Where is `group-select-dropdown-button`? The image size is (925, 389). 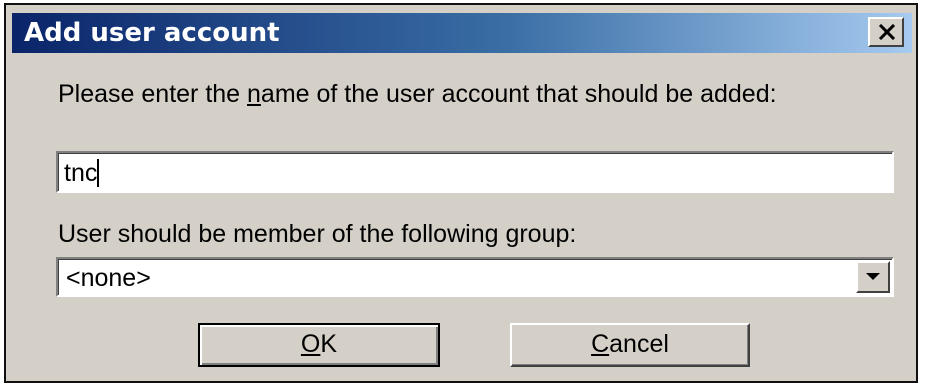 group-select-dropdown-button is located at coordinates (873, 277).